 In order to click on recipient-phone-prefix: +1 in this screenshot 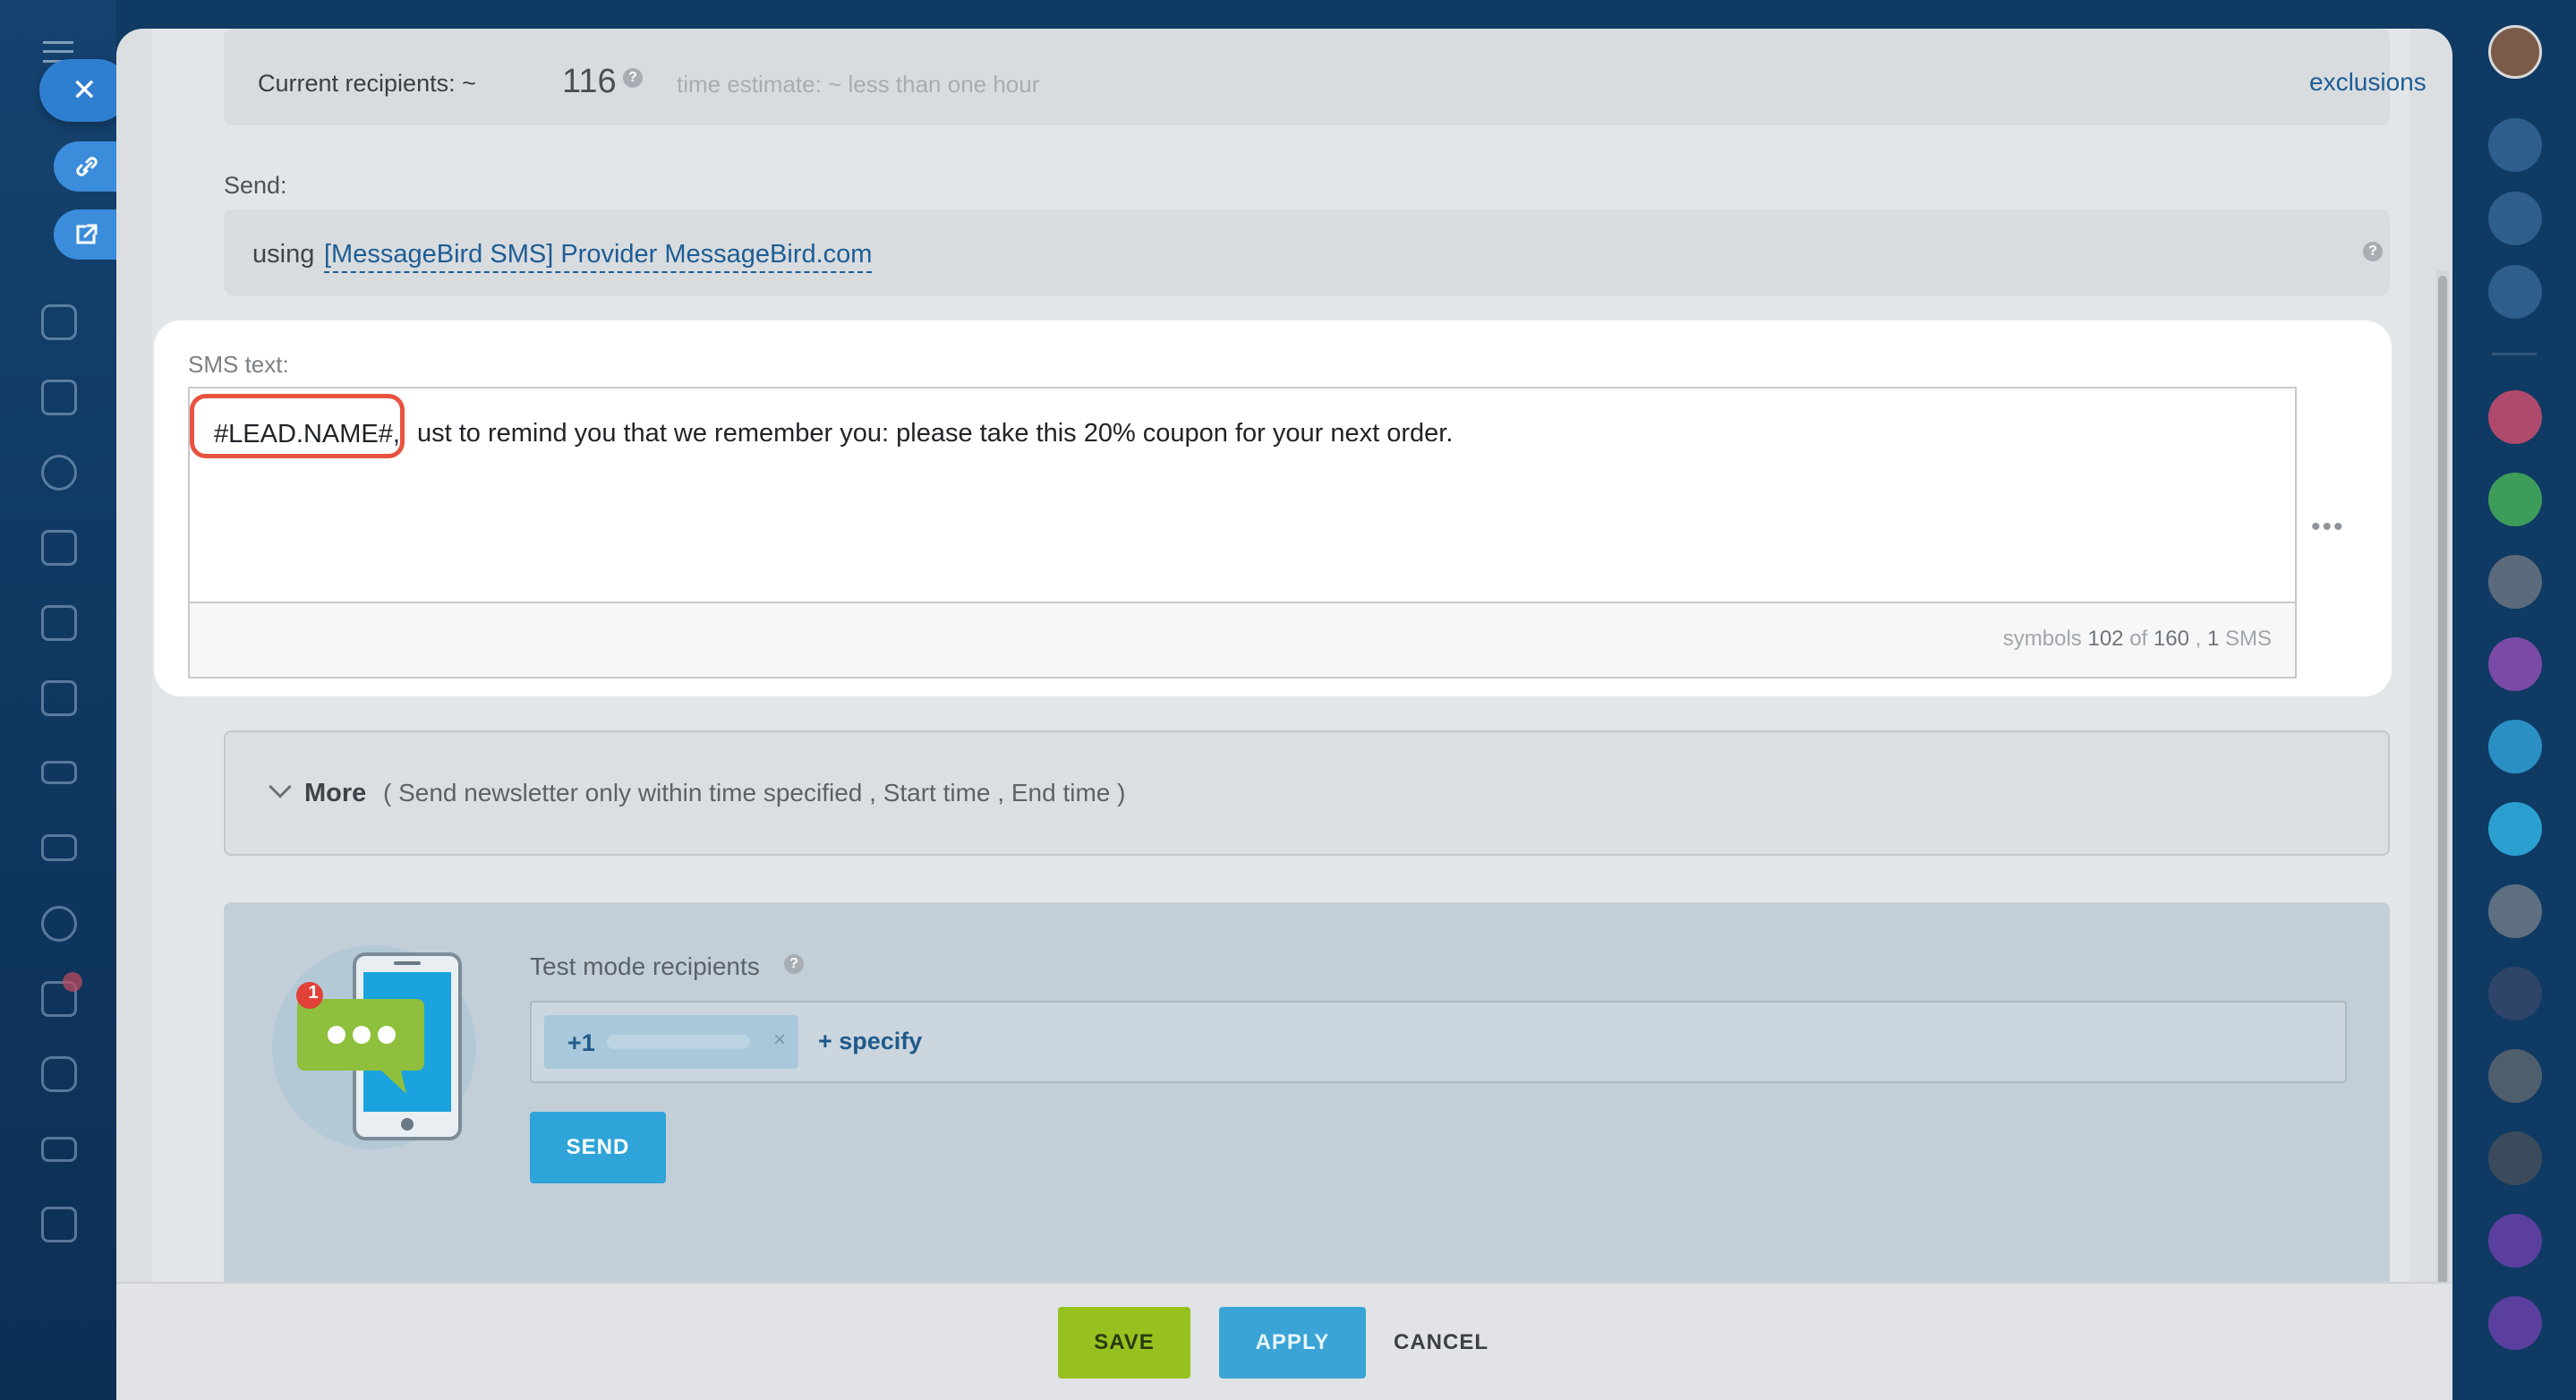, I will do `click(581, 1042)`.